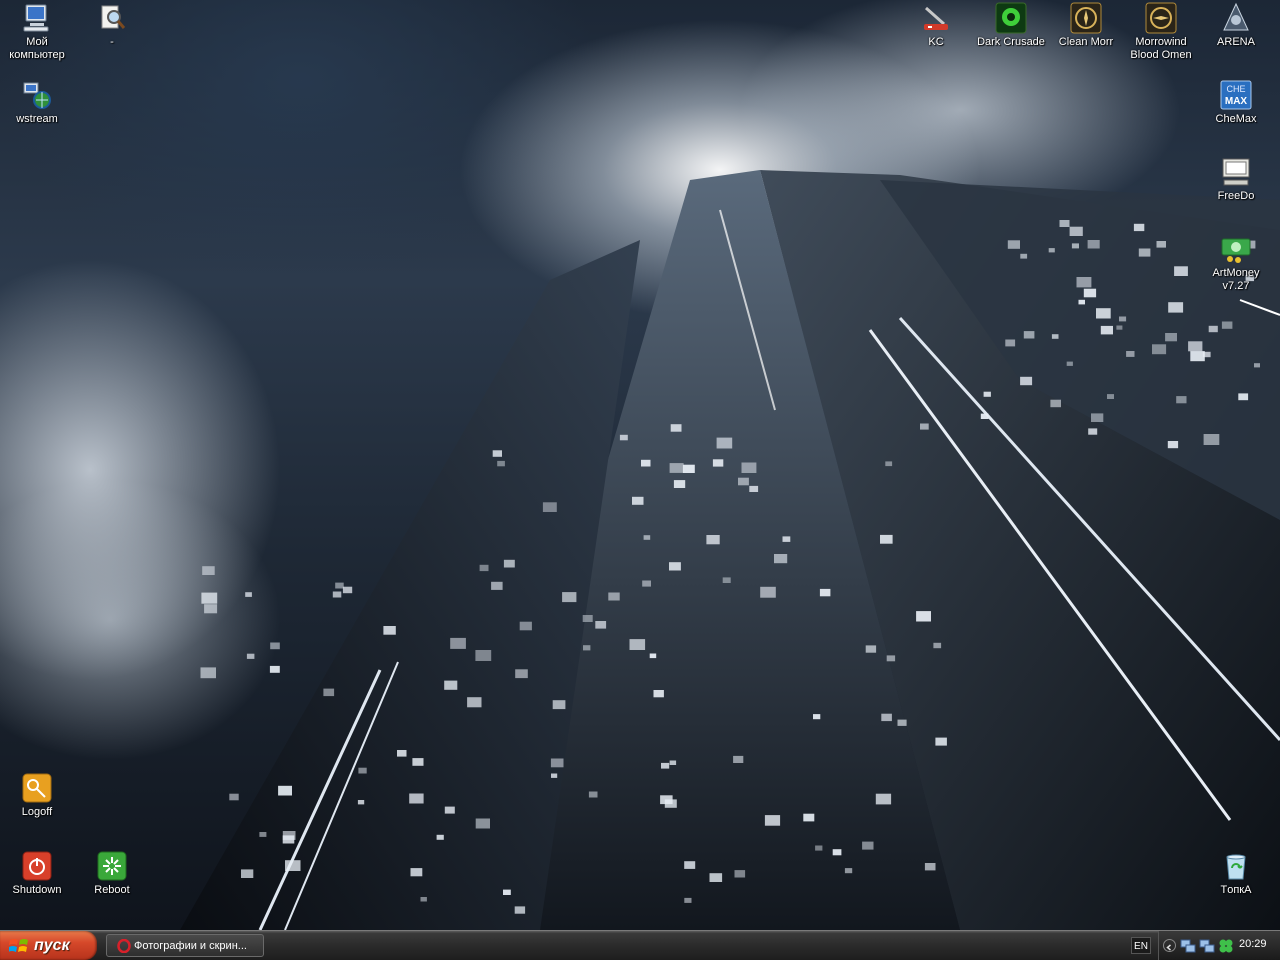 The height and width of the screenshot is (960, 1280). Describe the element at coordinates (37, 32) in the screenshot. I see `desktop-icon-my-computer: Мой компьютер` at that location.